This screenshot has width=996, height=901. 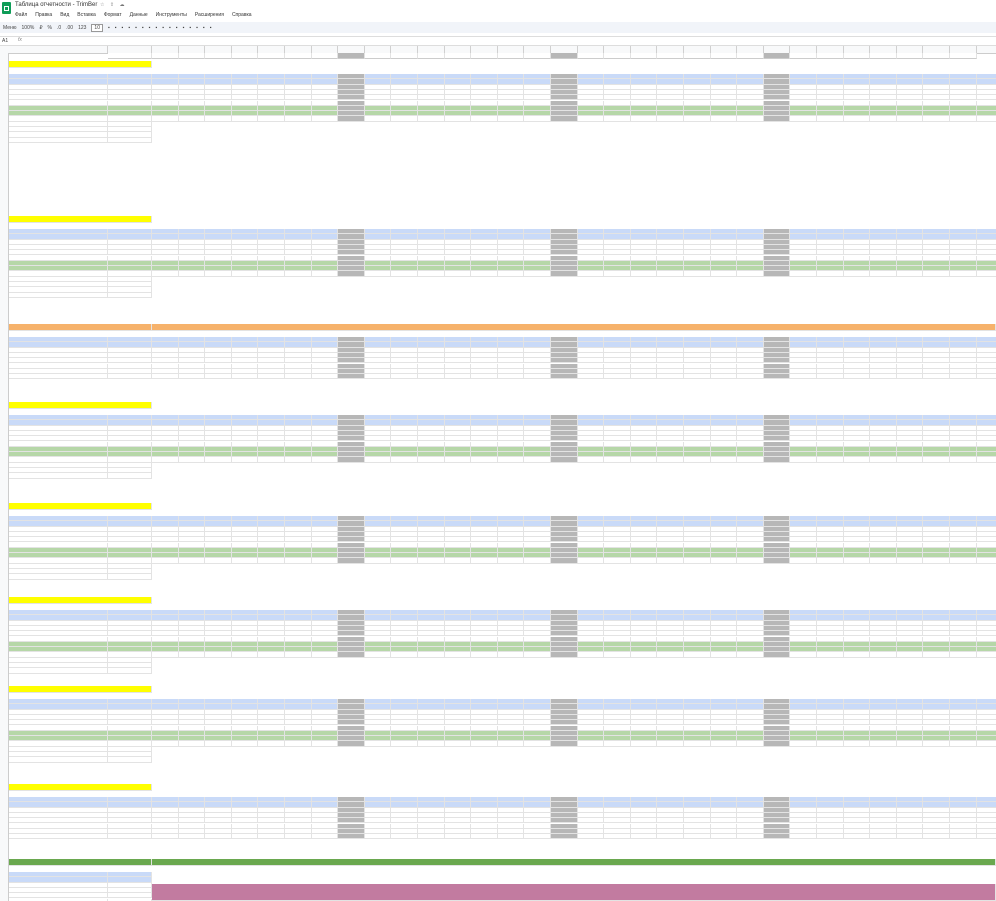 What do you see at coordinates (857, 49) in the screenshot?
I see `column-header-AC` at bounding box center [857, 49].